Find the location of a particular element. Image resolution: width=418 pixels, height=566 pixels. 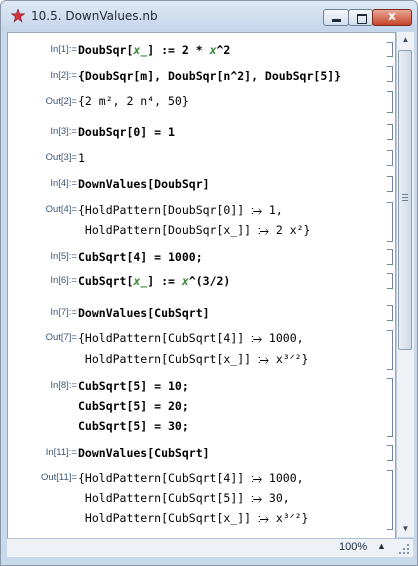

cell-label: In[2]:= is located at coordinates (63, 75).